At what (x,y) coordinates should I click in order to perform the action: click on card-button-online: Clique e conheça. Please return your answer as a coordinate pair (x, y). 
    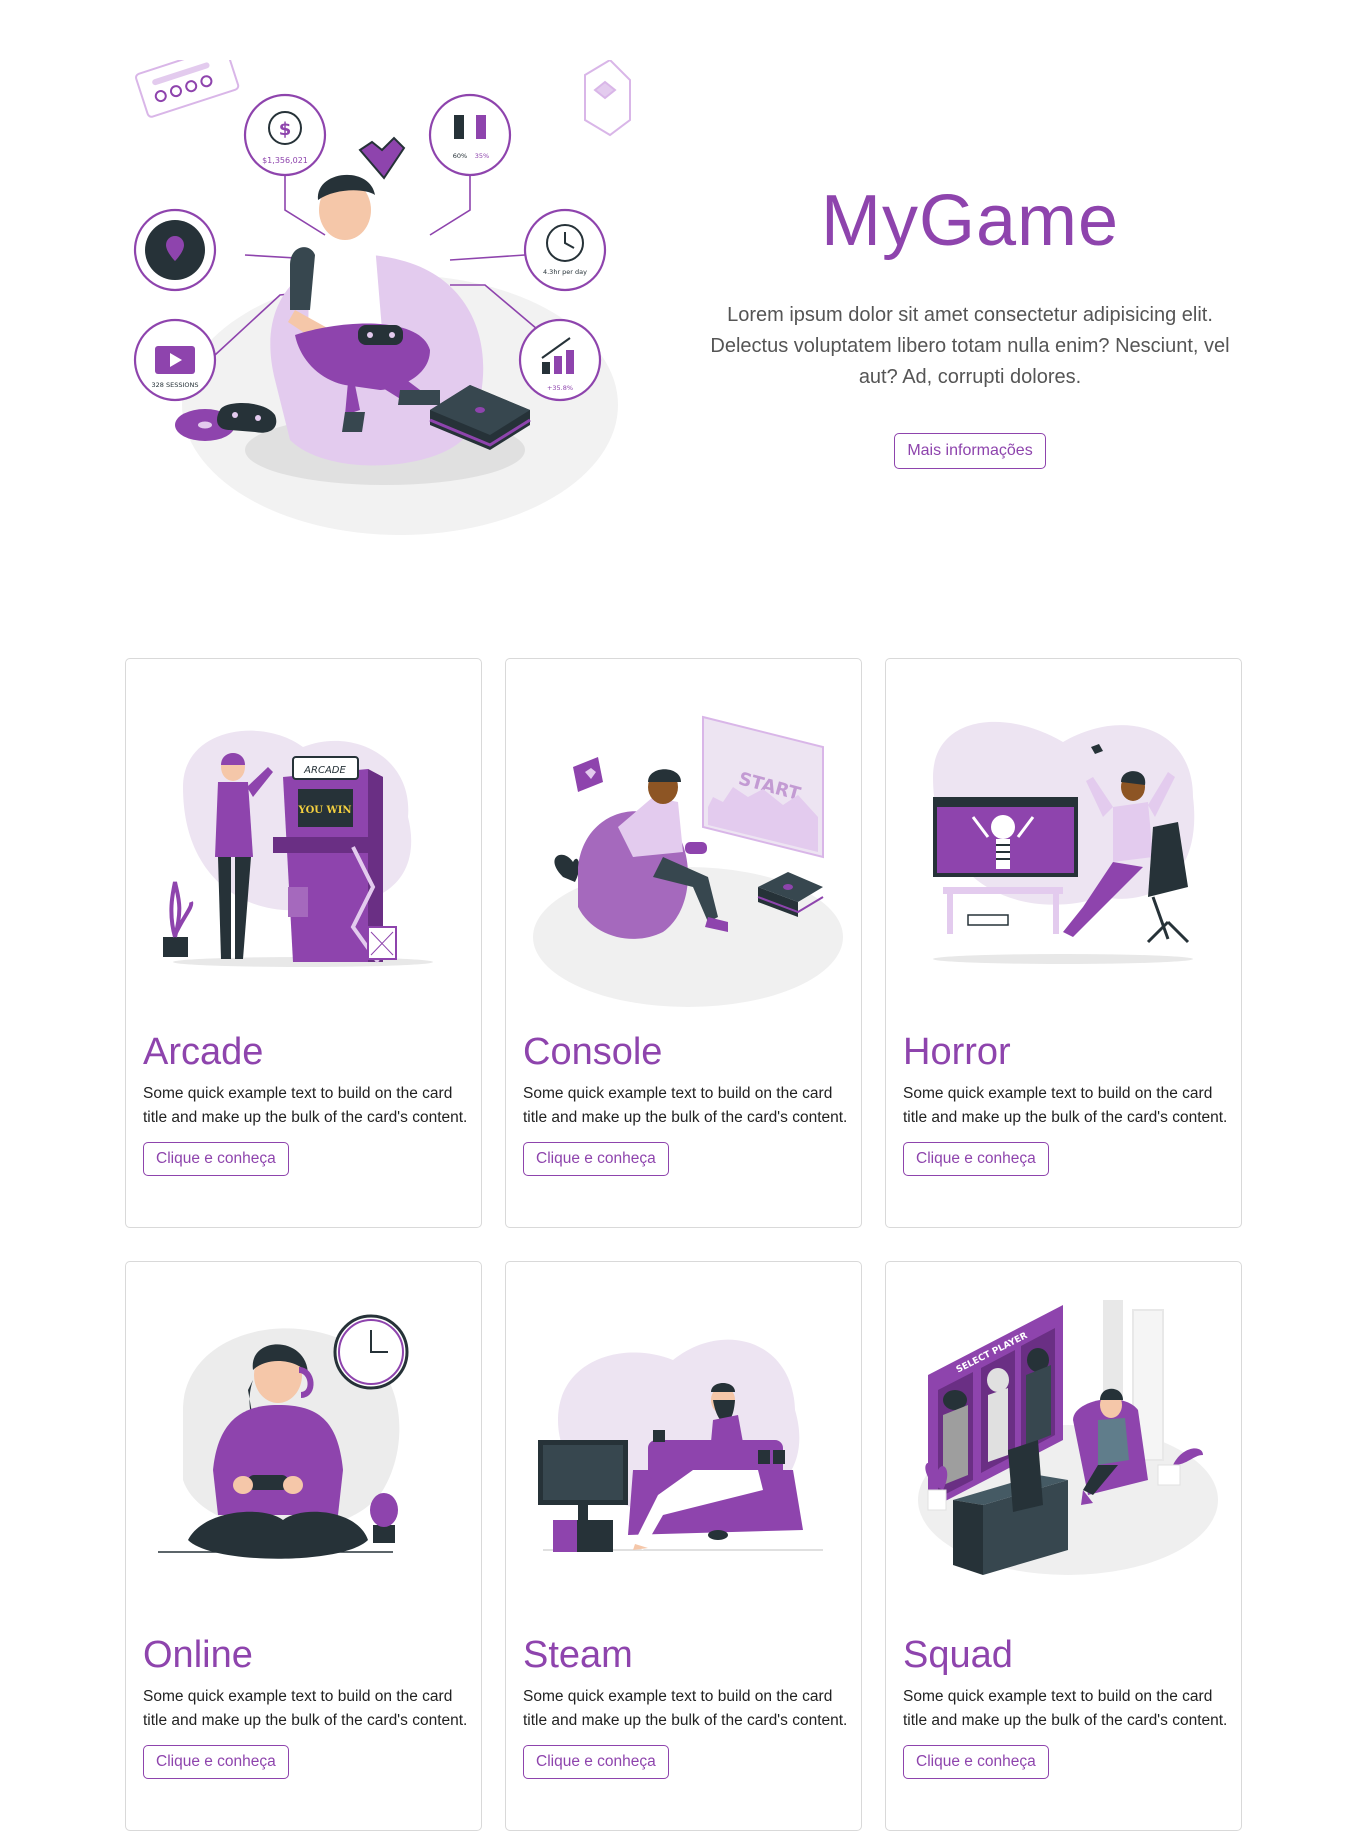
    Looking at the image, I should click on (216, 1762).